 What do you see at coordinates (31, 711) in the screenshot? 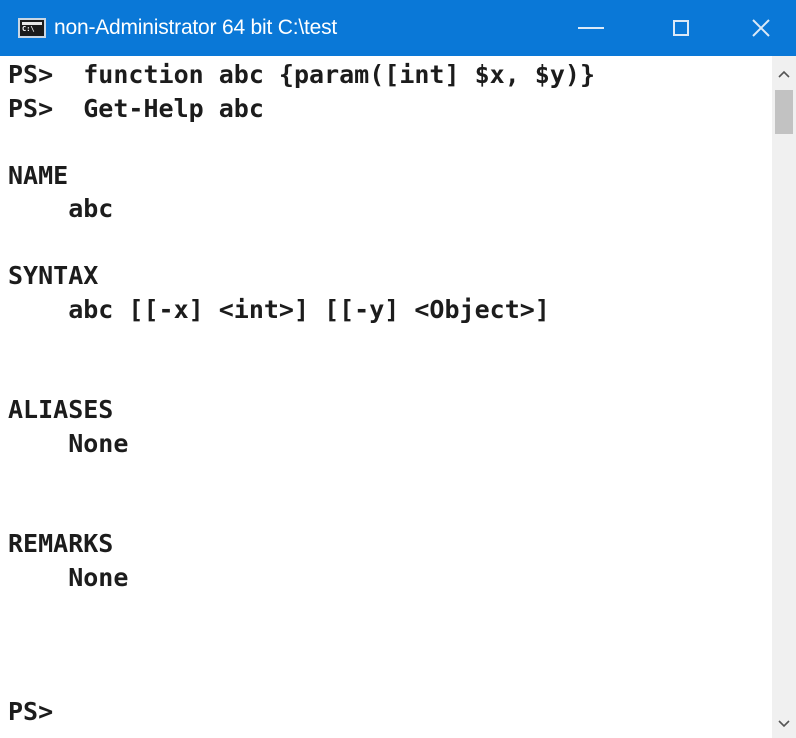
I see `console-prompt: PS>` at bounding box center [31, 711].